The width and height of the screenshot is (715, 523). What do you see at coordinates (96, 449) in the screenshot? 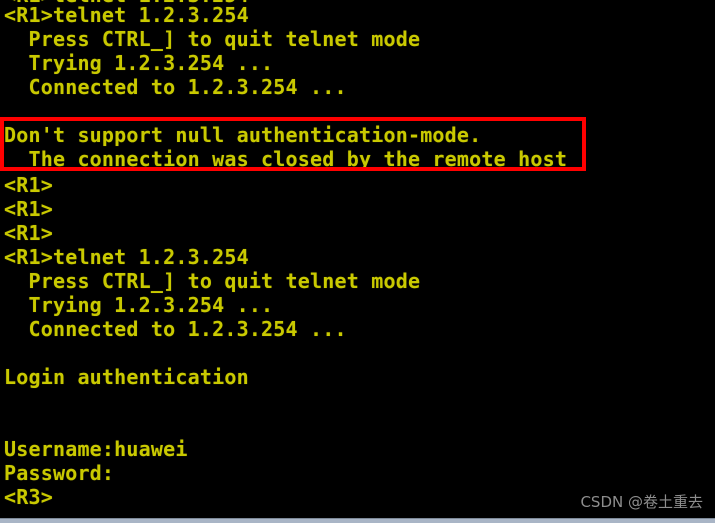
I see `terminal-line: Username:huawei` at bounding box center [96, 449].